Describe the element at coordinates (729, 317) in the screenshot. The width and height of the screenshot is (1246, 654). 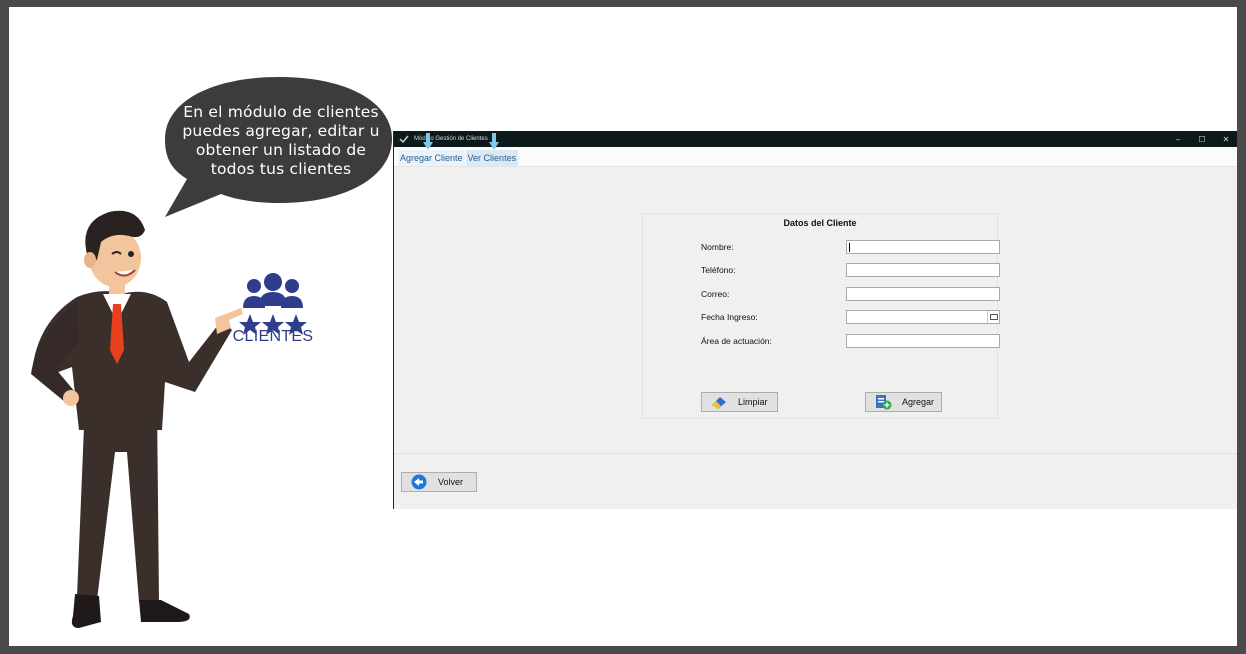
I see `field-label: Fecha Ingreso:` at that location.